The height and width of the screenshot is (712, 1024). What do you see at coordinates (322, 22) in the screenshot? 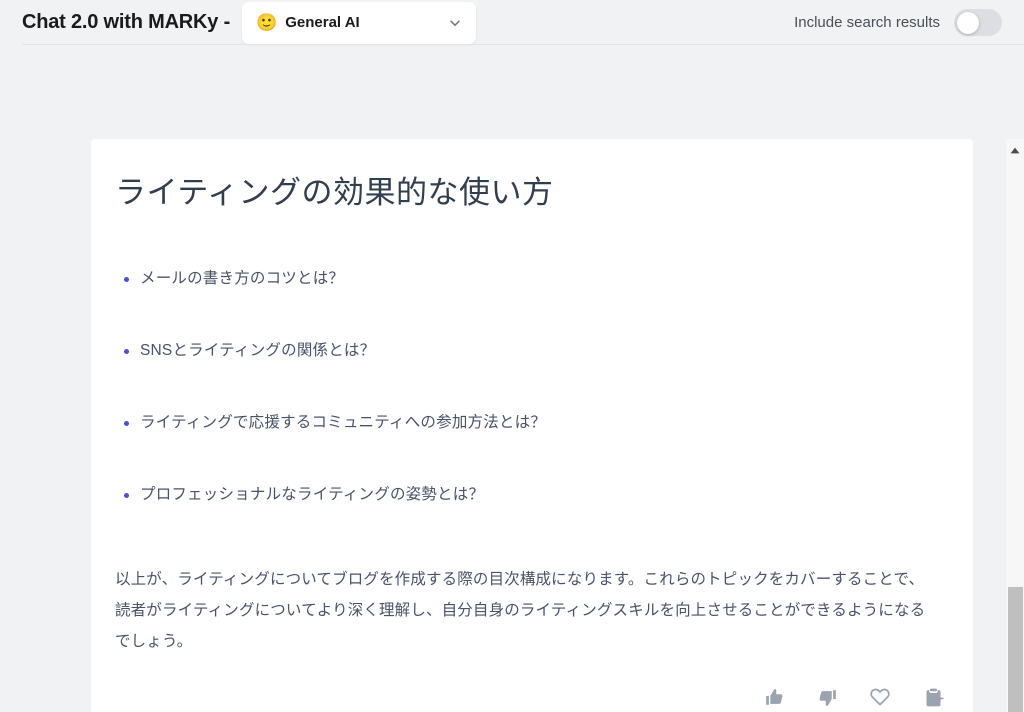
I see `model-selector-label: General AI` at bounding box center [322, 22].